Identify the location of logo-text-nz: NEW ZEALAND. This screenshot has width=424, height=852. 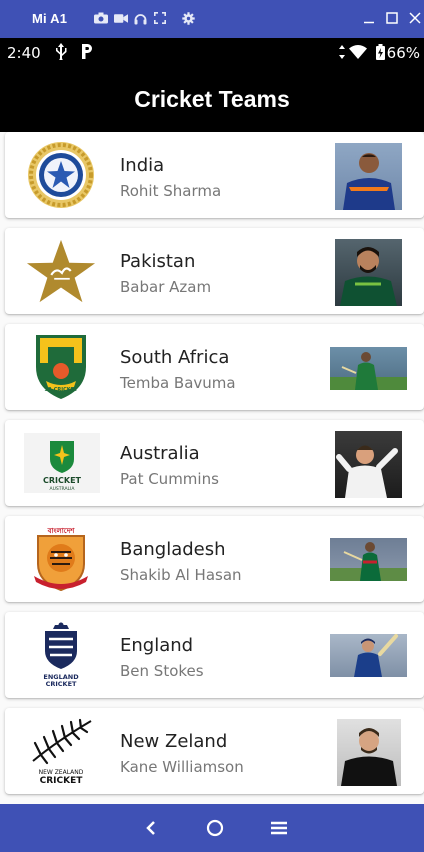
(61, 772).